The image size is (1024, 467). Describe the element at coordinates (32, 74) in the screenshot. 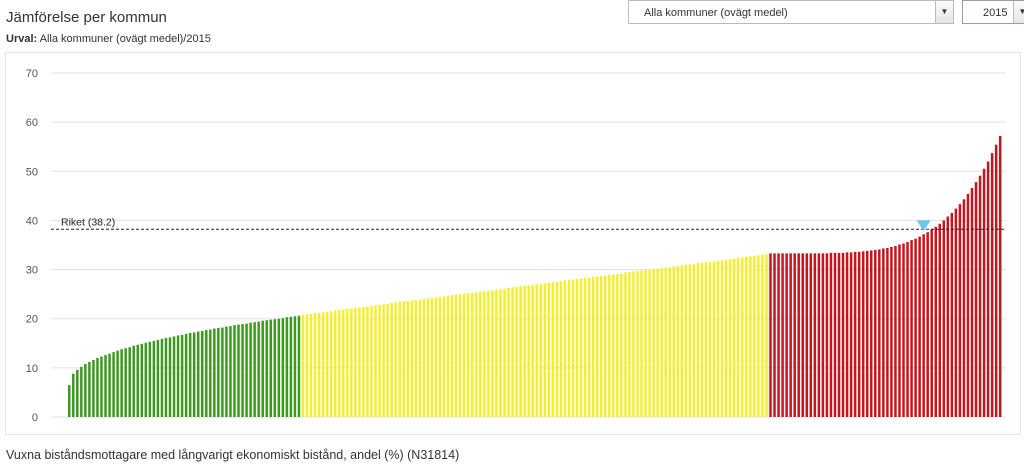

I see `y-tick-label: 70` at that location.